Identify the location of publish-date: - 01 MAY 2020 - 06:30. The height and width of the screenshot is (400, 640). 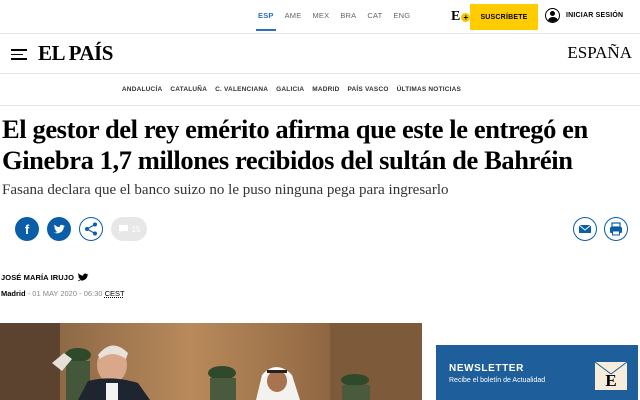
(65, 293).